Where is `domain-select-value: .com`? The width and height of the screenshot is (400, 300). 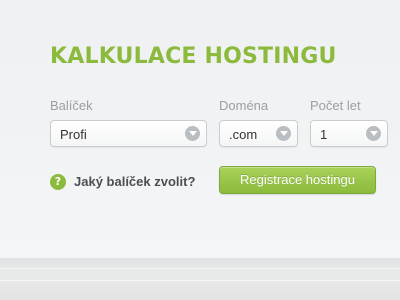
domain-select-value: .com is located at coordinates (243, 134).